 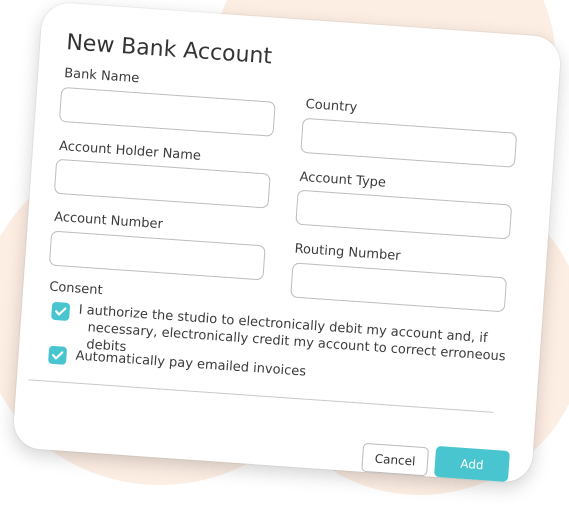 What do you see at coordinates (157, 255) in the screenshot?
I see `account-number-input` at bounding box center [157, 255].